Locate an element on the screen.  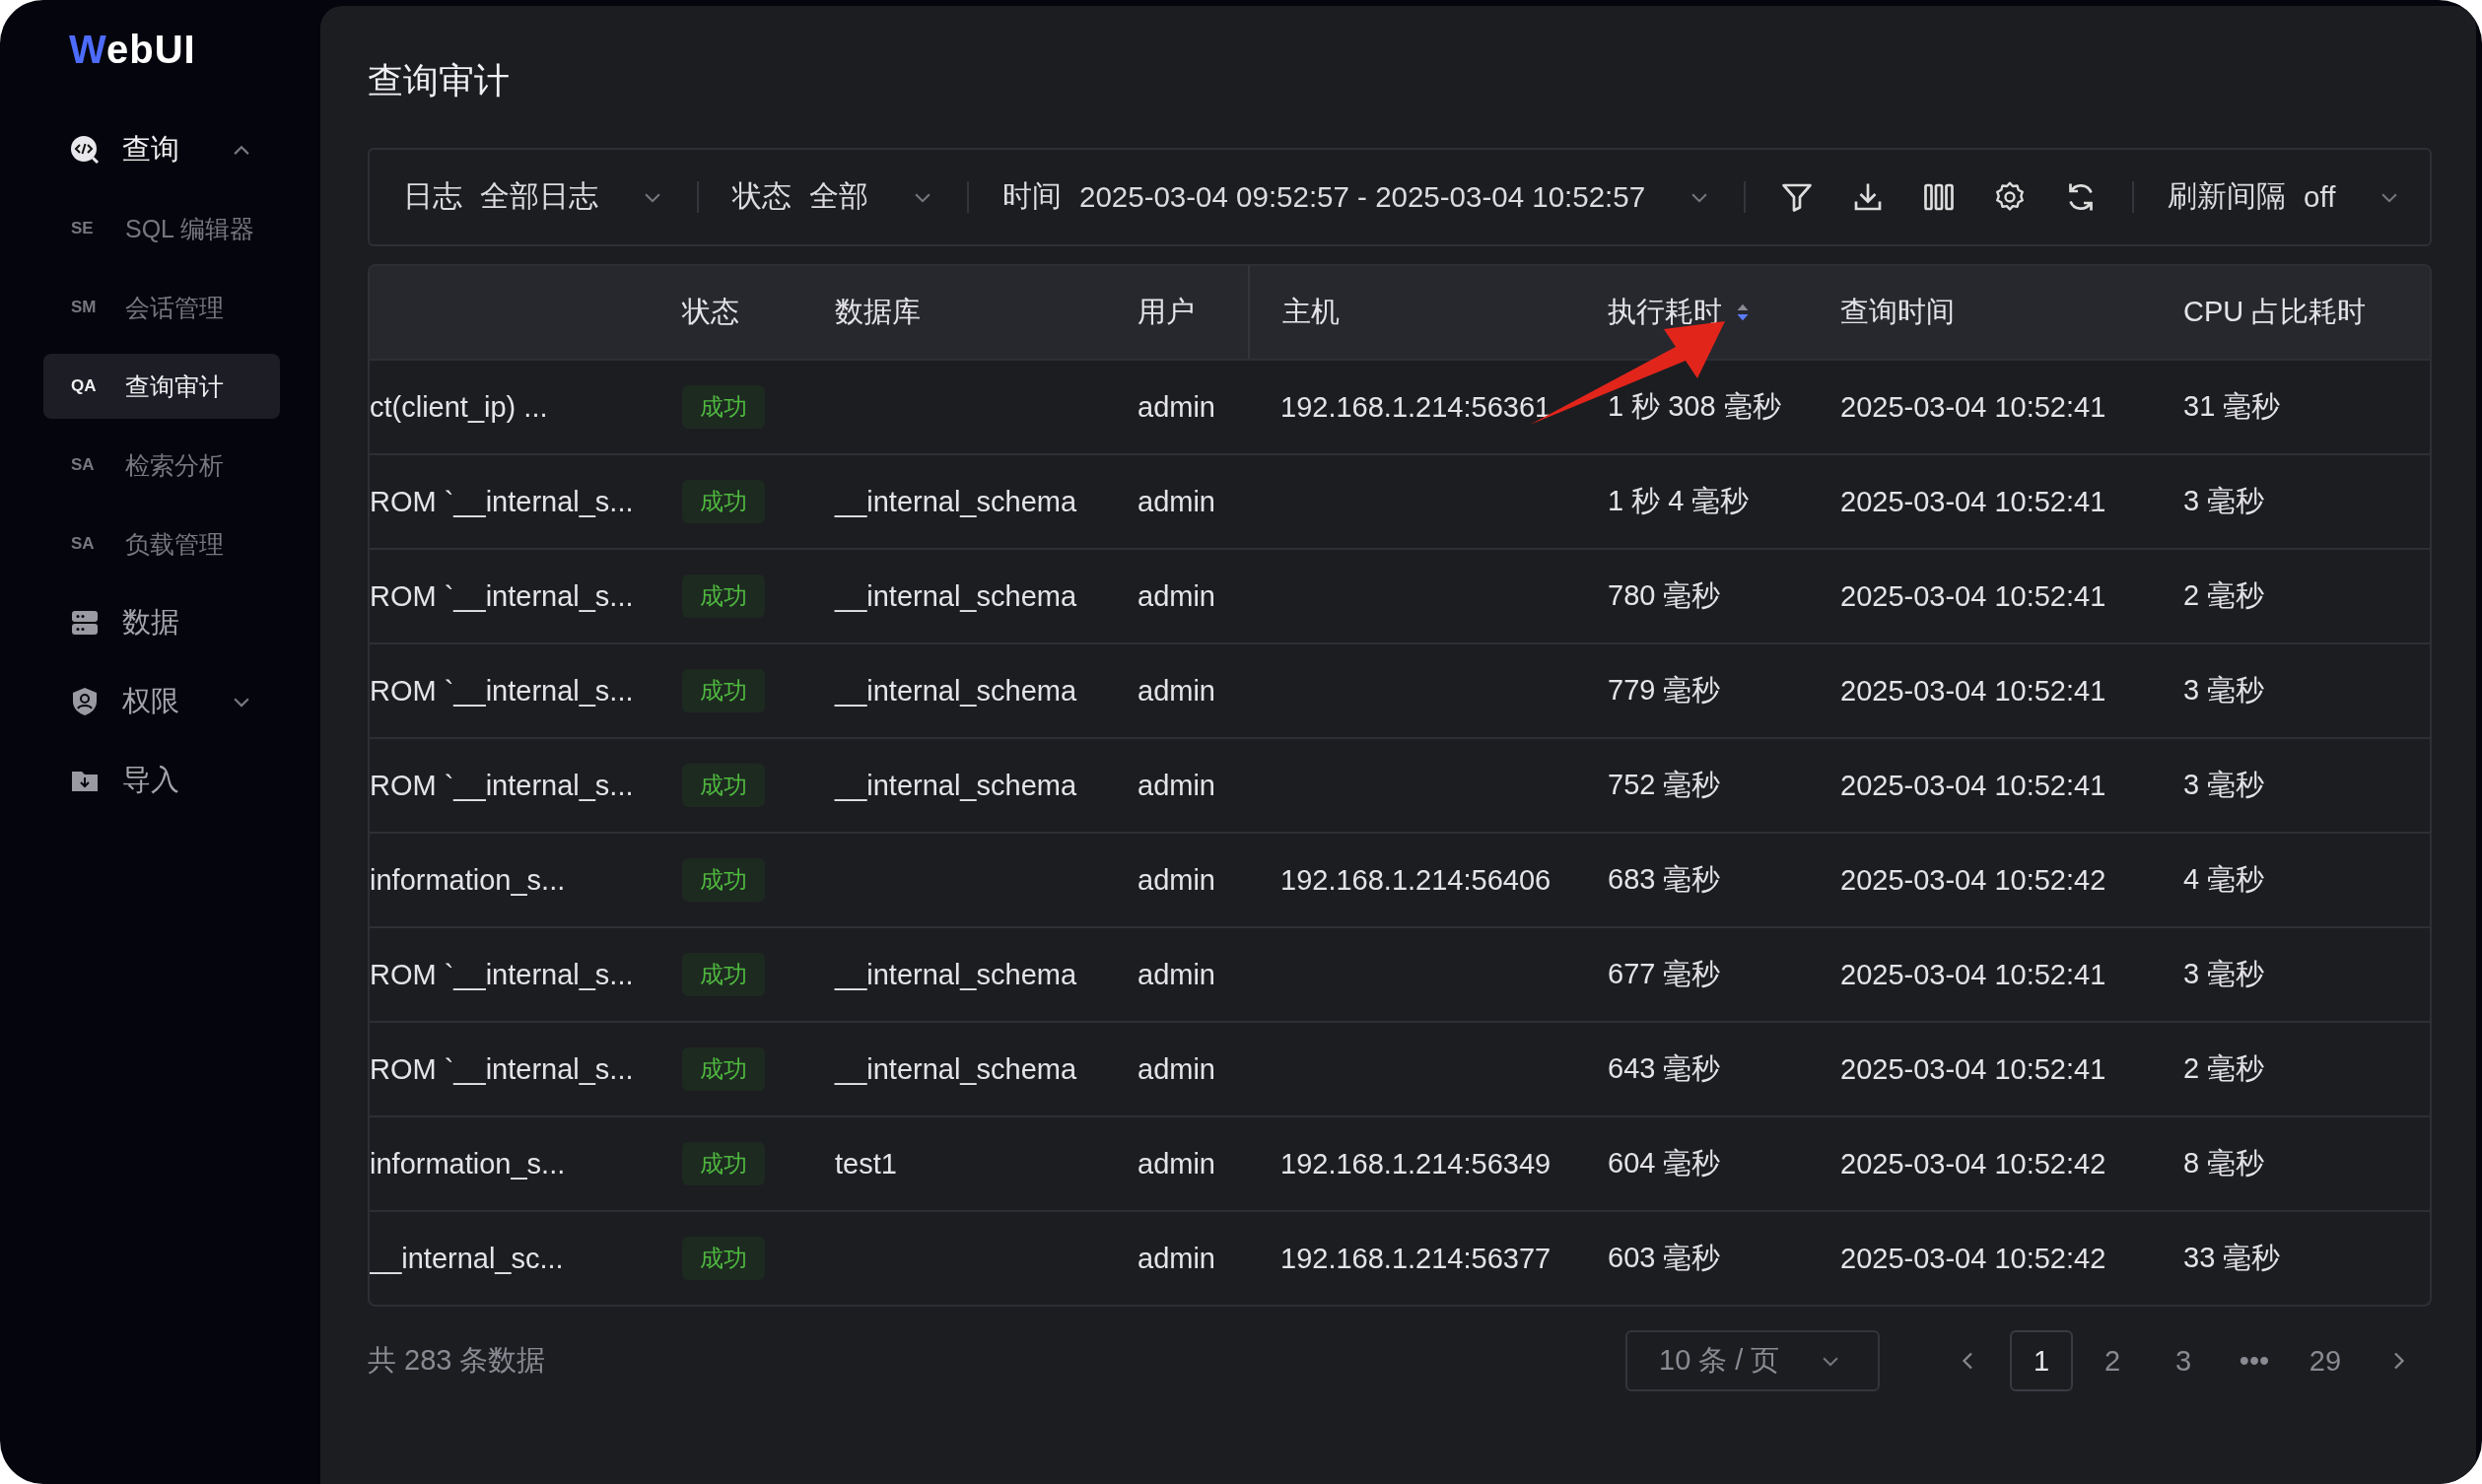
table-cell-text: 1 秒 308 毫秒 is located at coordinates (1694, 406).